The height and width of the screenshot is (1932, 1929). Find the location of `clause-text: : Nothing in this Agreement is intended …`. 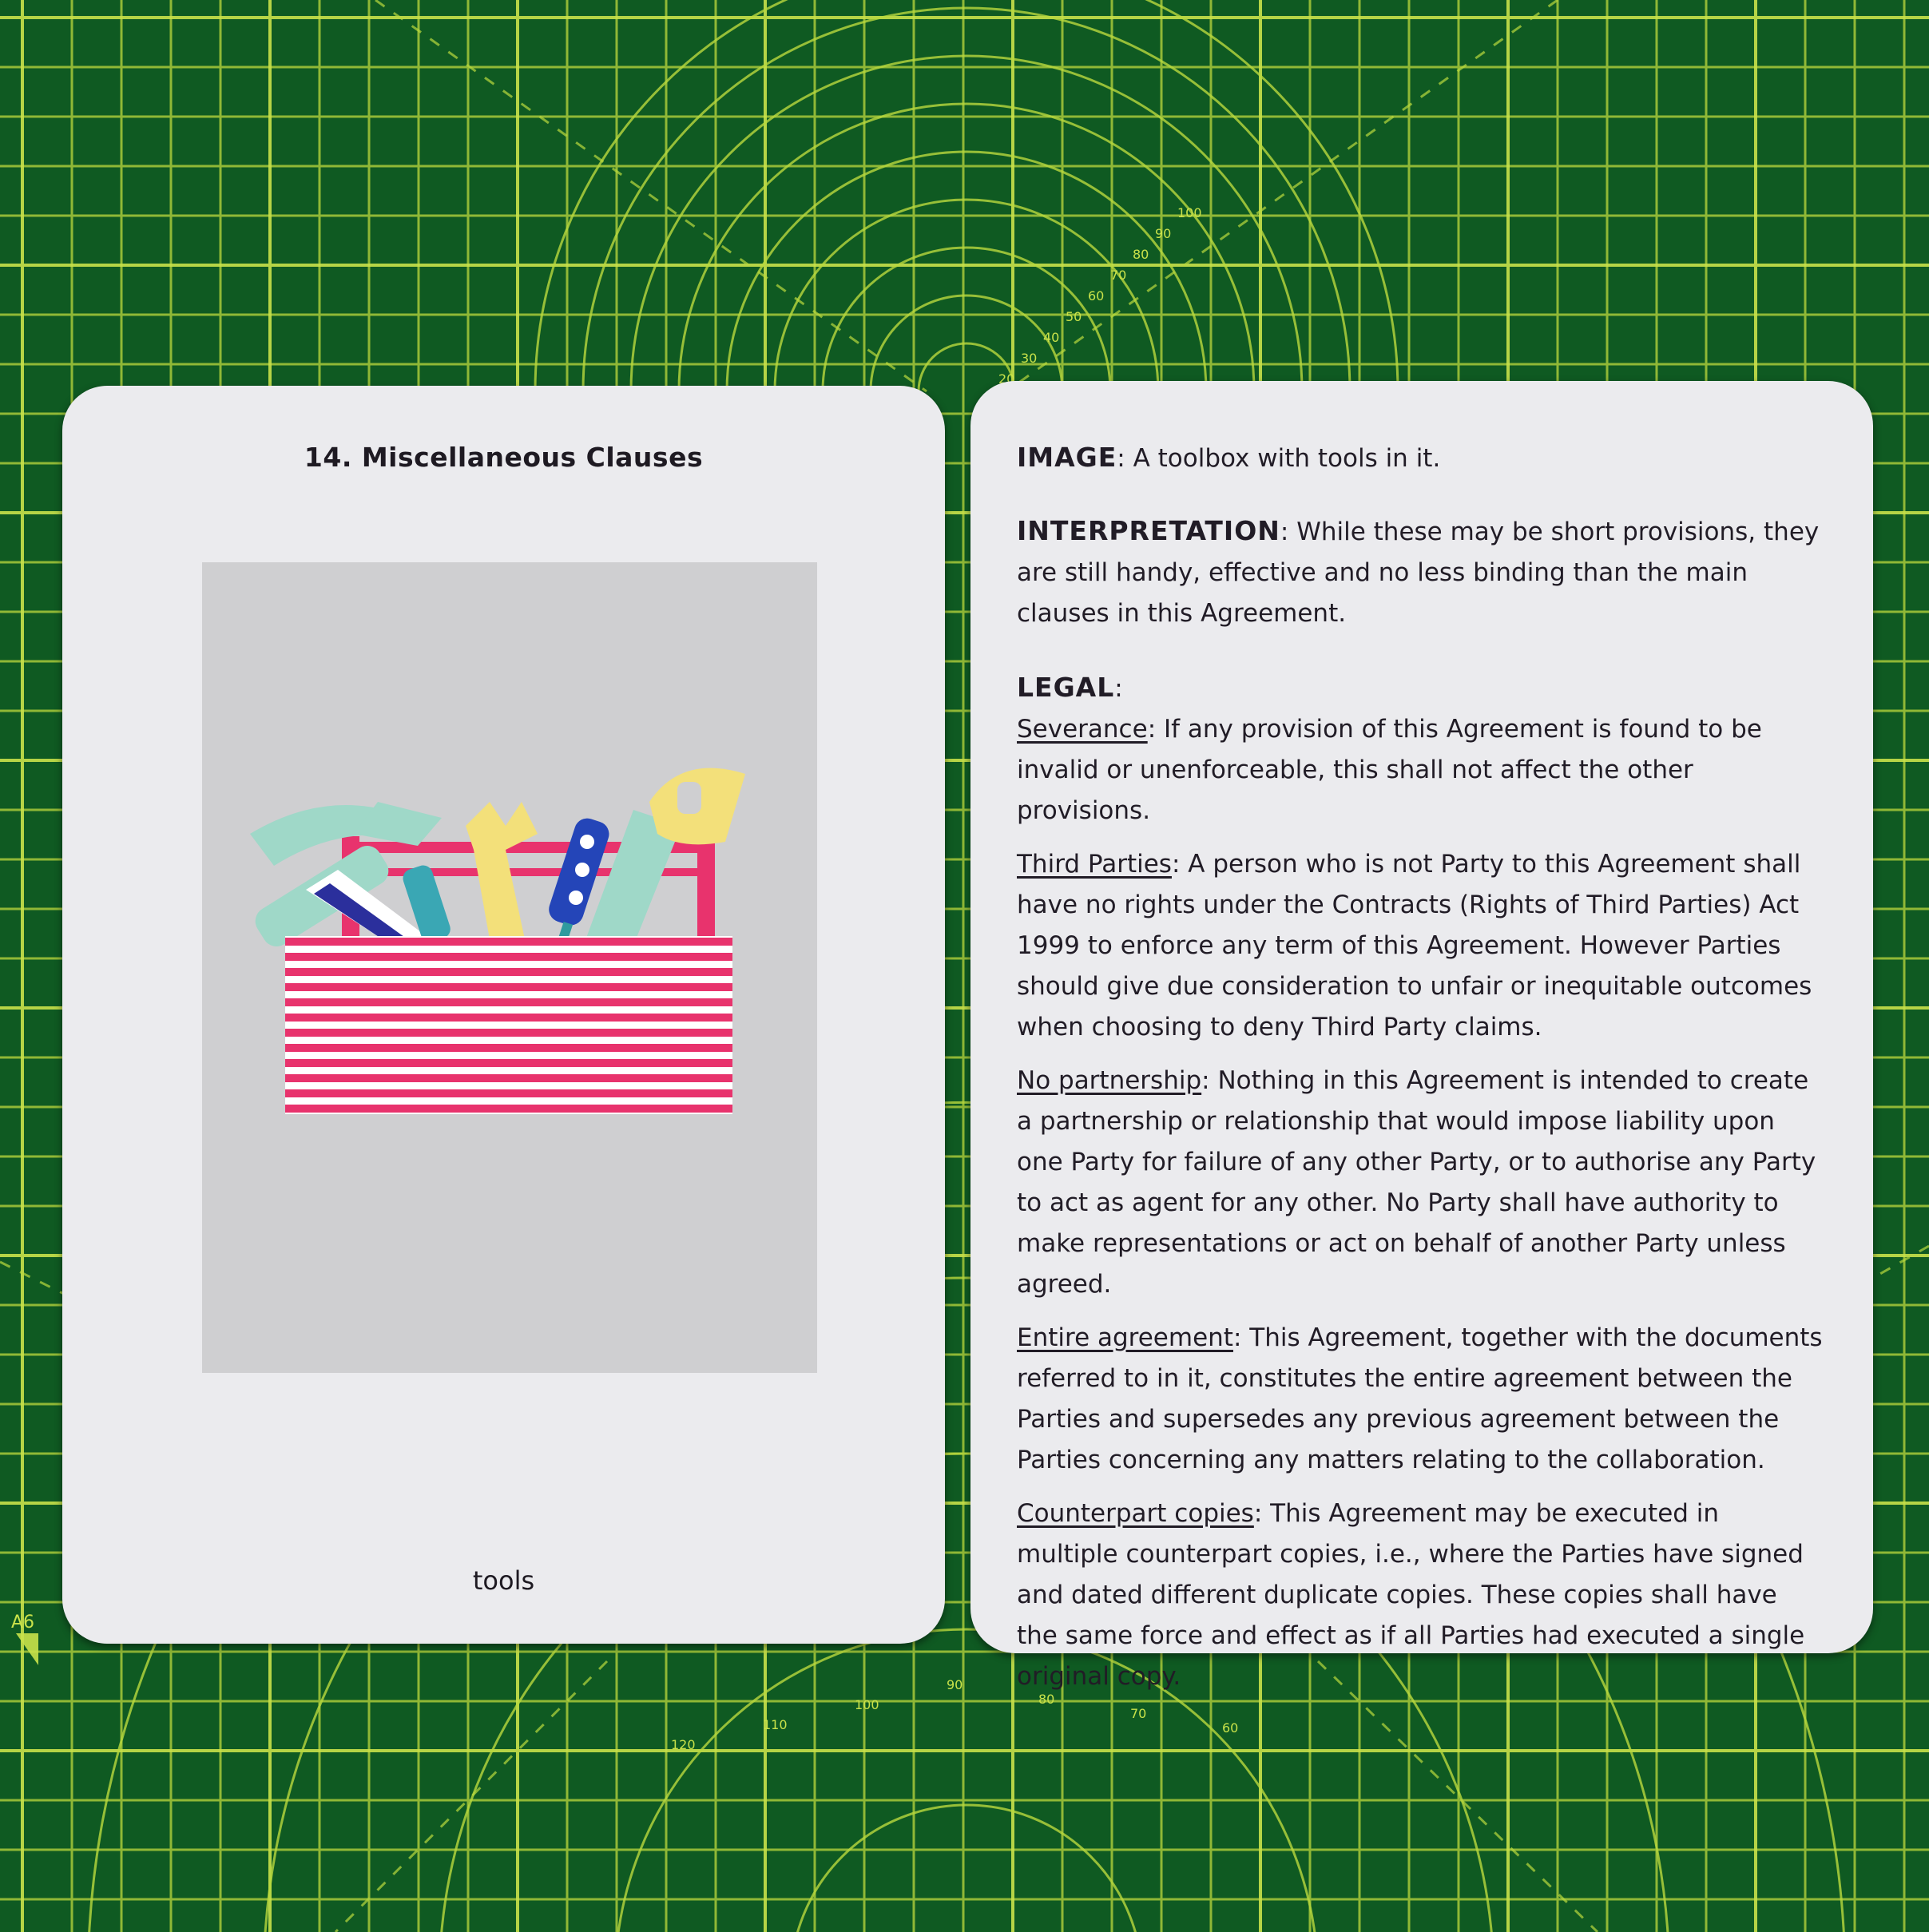

clause-text: : Nothing in this Agreement is intended … is located at coordinates (1416, 1182).